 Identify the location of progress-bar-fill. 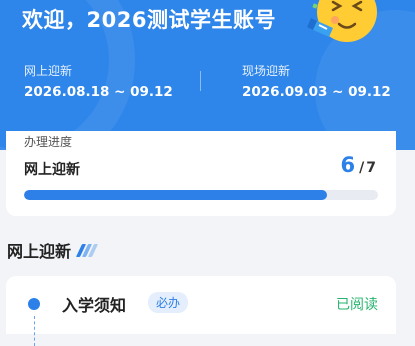
(176, 195).